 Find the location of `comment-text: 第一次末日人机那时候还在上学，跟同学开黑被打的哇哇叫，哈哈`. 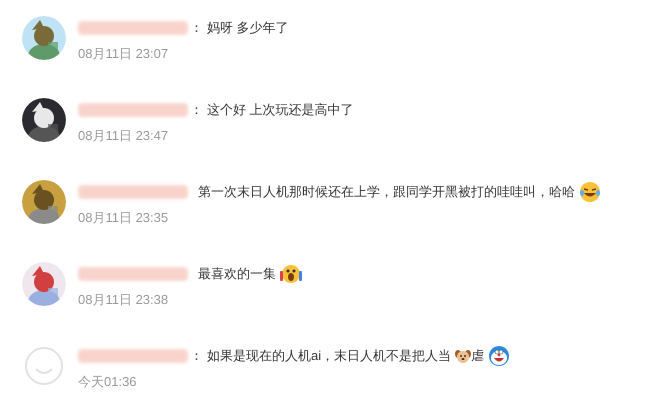

comment-text: 第一次末日人机那时候还在上学，跟同学开黑被打的哇哇叫，哈哈 is located at coordinates (386, 192).